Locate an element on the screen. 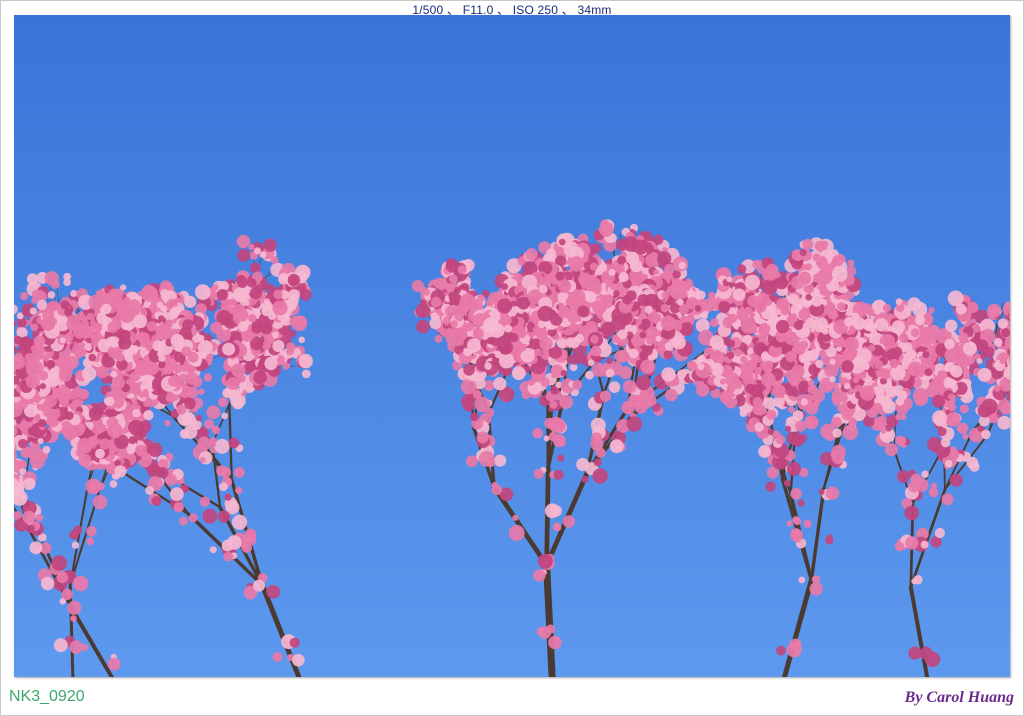  branch is located at coordinates (547, 517).